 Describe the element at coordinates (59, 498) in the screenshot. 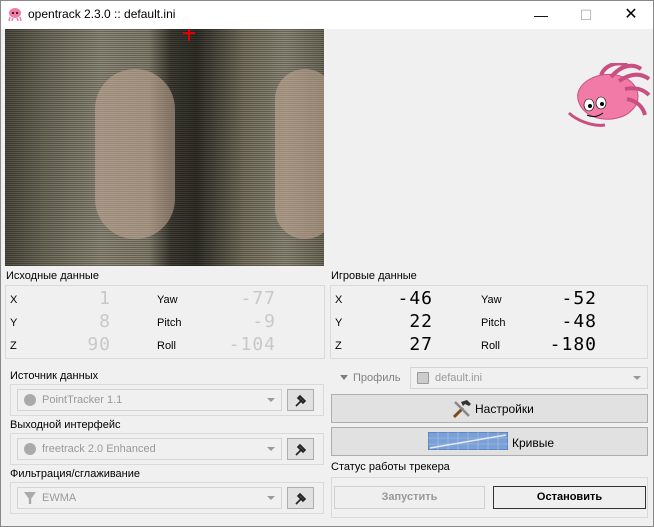

I see `filter-select-value: EWMA` at that location.